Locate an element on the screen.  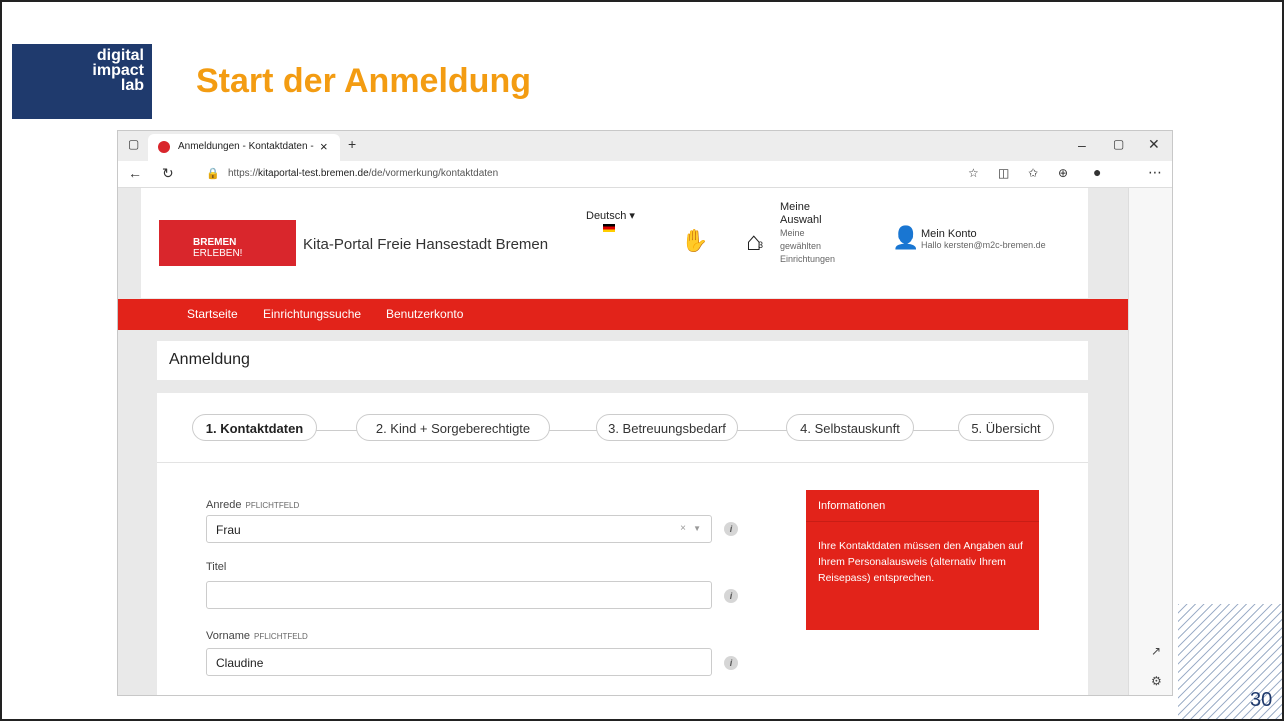
house-icon: ⌂ 3 is located at coordinates (754, 241).